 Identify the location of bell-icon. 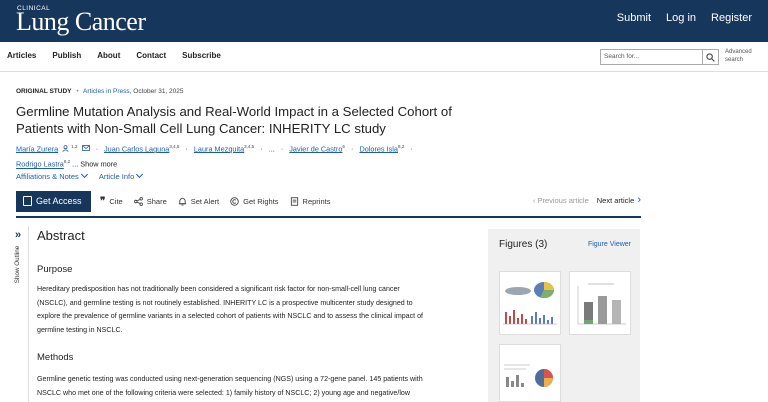
(182, 201).